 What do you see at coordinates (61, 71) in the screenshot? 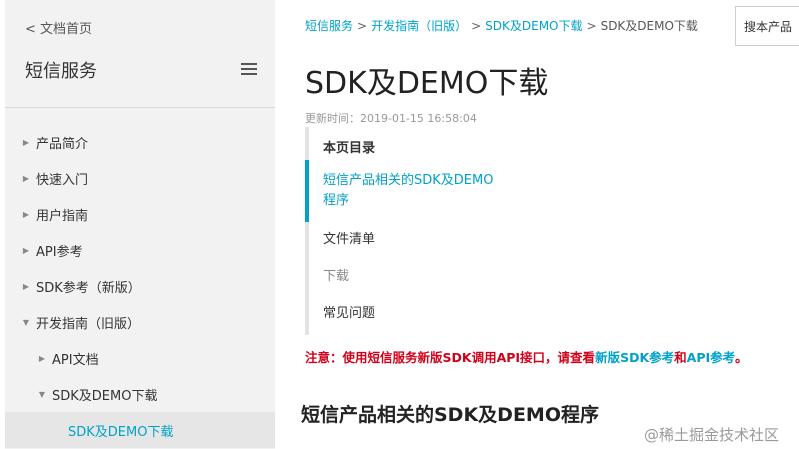
I see `service-title: 短信服务` at bounding box center [61, 71].